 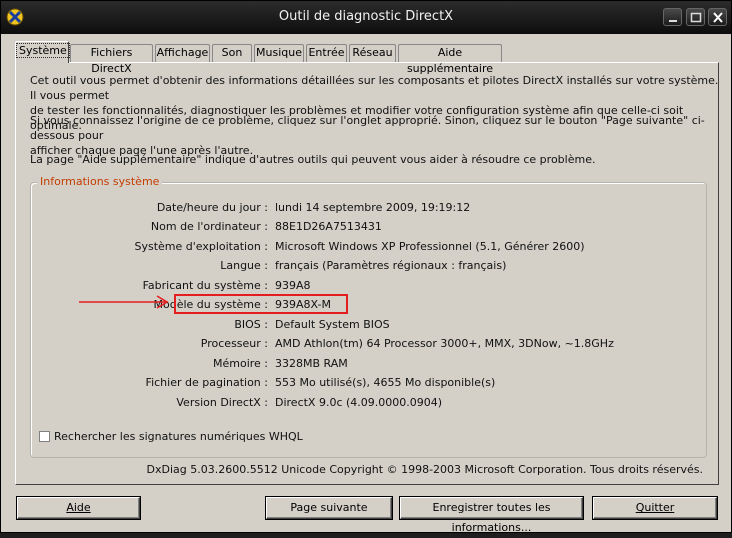 What do you see at coordinates (359, 402) in the screenshot?
I see `value-version-directx: DirectX 9.0c (4.09.0000.0904)` at bounding box center [359, 402].